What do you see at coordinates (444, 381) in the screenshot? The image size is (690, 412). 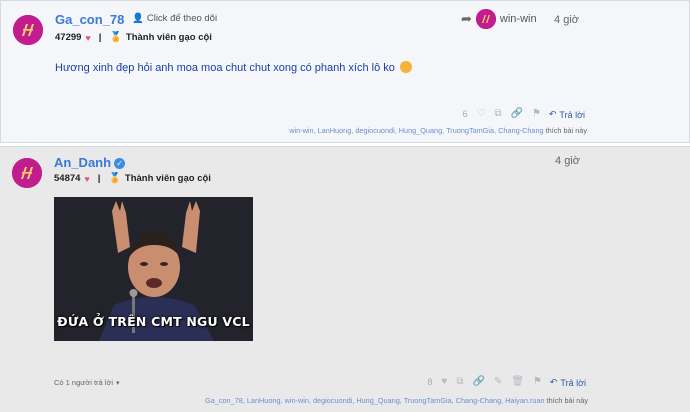 I see `like-heart-icon: ♥` at bounding box center [444, 381].